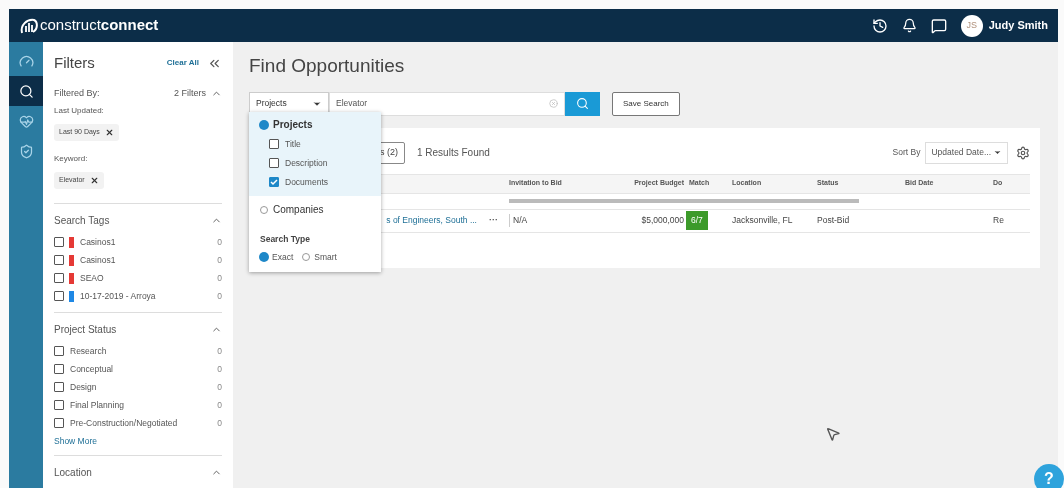  I want to click on search-field: Elevator, so click(447, 103).